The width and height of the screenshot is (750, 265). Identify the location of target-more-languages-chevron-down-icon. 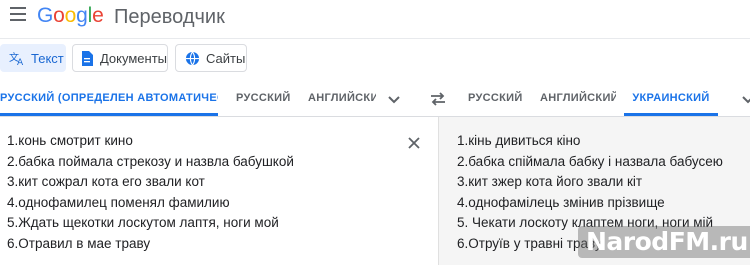
(745, 99).